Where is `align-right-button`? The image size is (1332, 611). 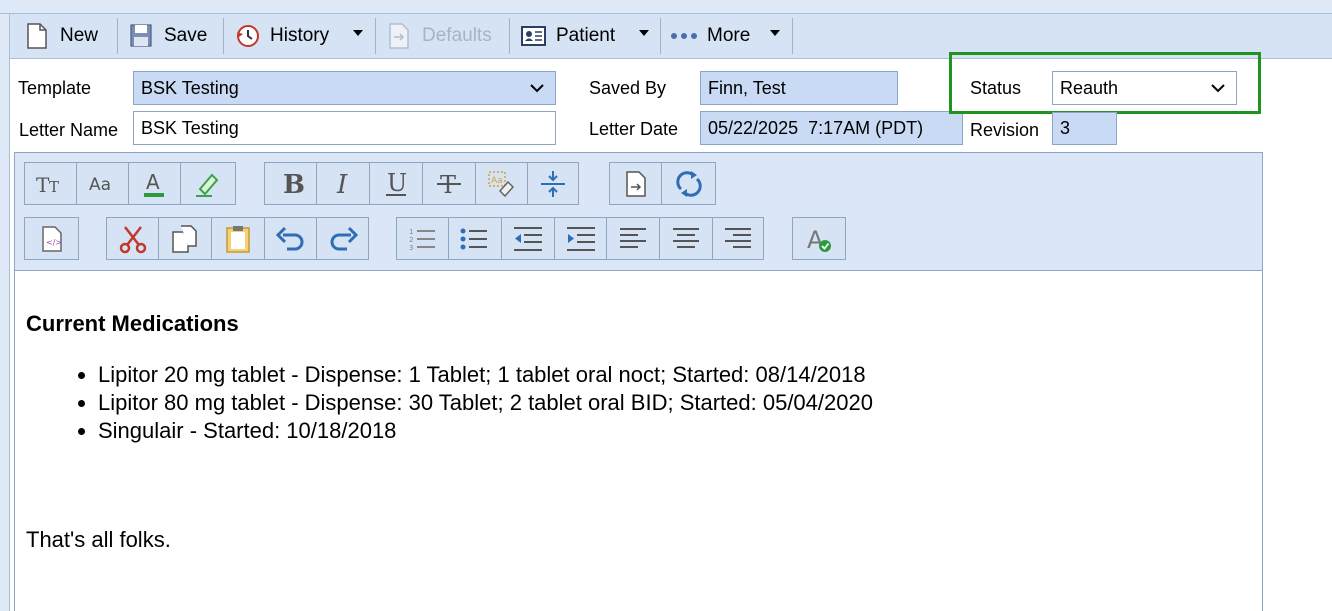
align-right-button is located at coordinates (738, 238).